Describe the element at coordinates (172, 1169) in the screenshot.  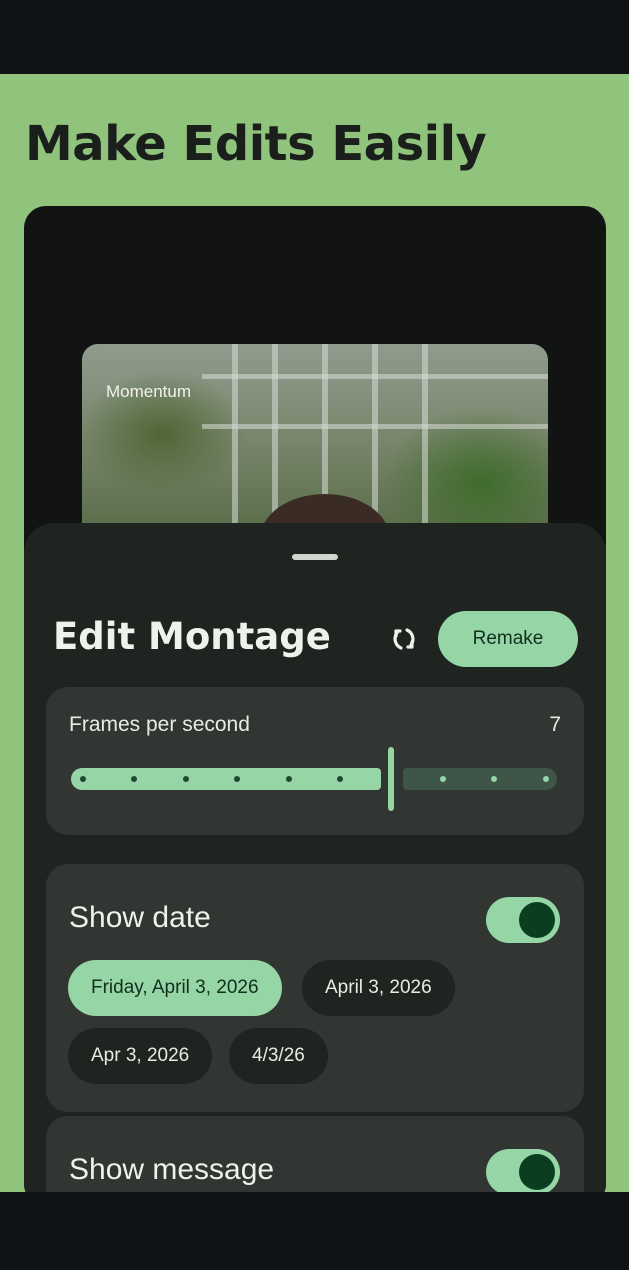
I see `show-message-label: Show message` at that location.